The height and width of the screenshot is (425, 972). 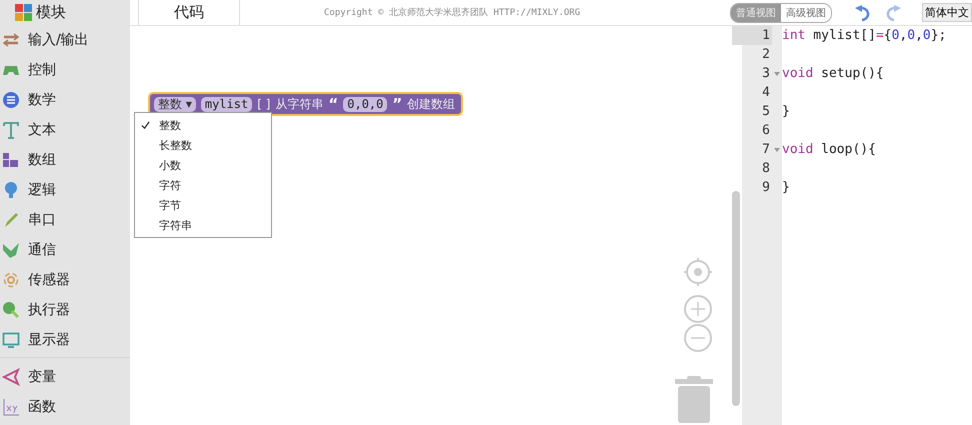 What do you see at coordinates (65, 310) in the screenshot?
I see `category-item: 执行器` at bounding box center [65, 310].